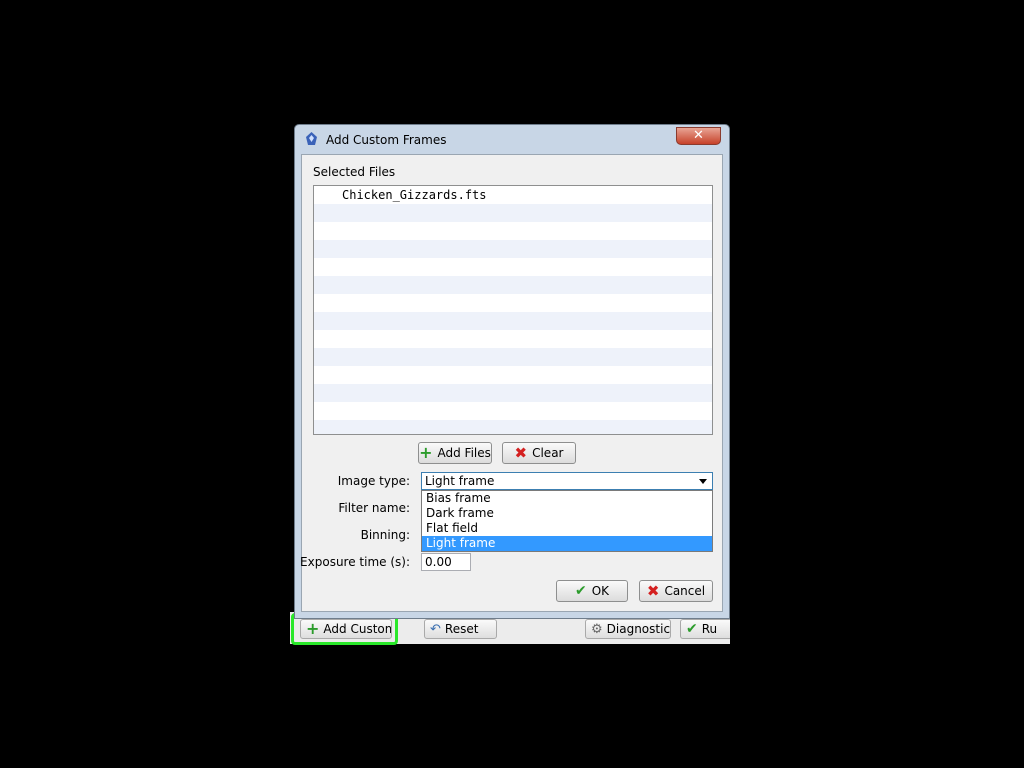  Describe the element at coordinates (567, 498) in the screenshot. I see `option-bias-frame: Bias frame` at that location.